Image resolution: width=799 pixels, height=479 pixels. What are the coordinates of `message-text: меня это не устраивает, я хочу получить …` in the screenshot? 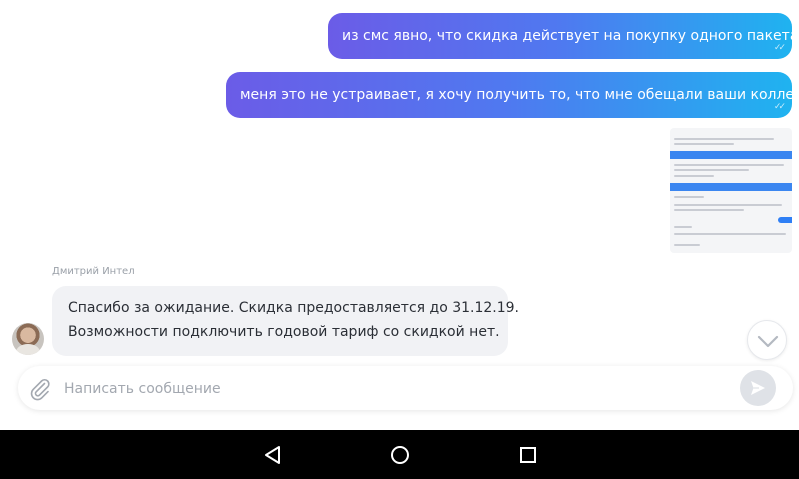 It's located at (519, 95).